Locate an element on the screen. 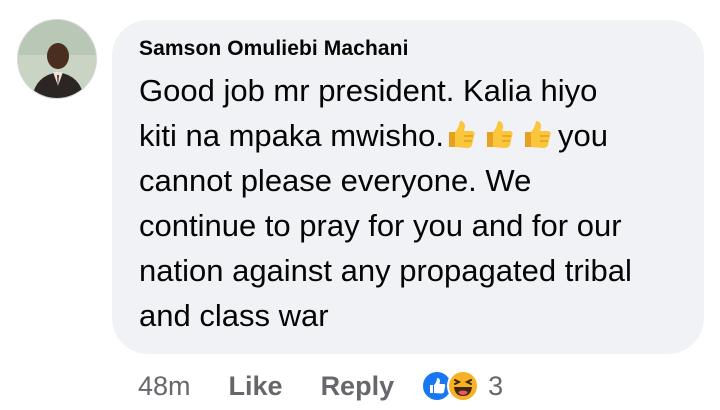  reaction-summary is located at coordinates (450, 386).